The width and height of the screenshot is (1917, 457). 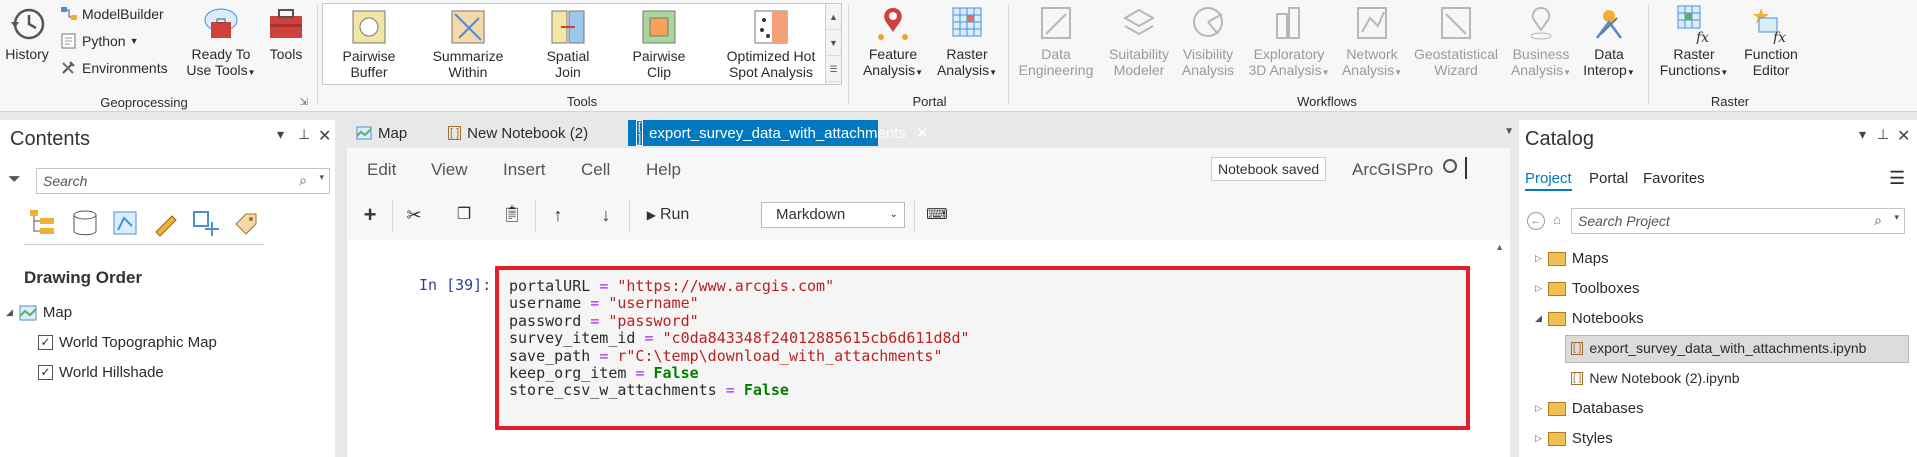 What do you see at coordinates (1536, 221) in the screenshot?
I see `back-icon: ←` at bounding box center [1536, 221].